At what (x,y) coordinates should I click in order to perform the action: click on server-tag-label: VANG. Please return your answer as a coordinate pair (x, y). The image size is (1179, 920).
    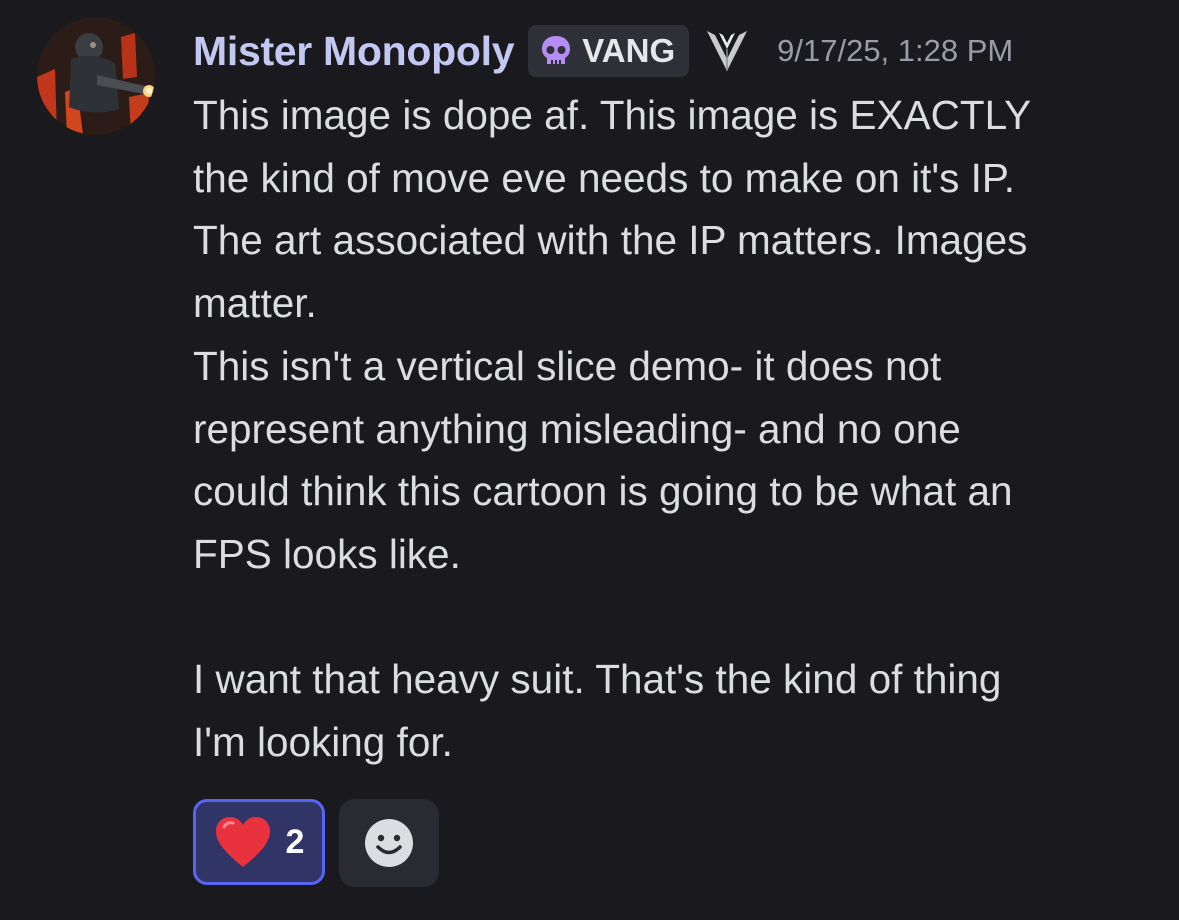
    Looking at the image, I should click on (629, 50).